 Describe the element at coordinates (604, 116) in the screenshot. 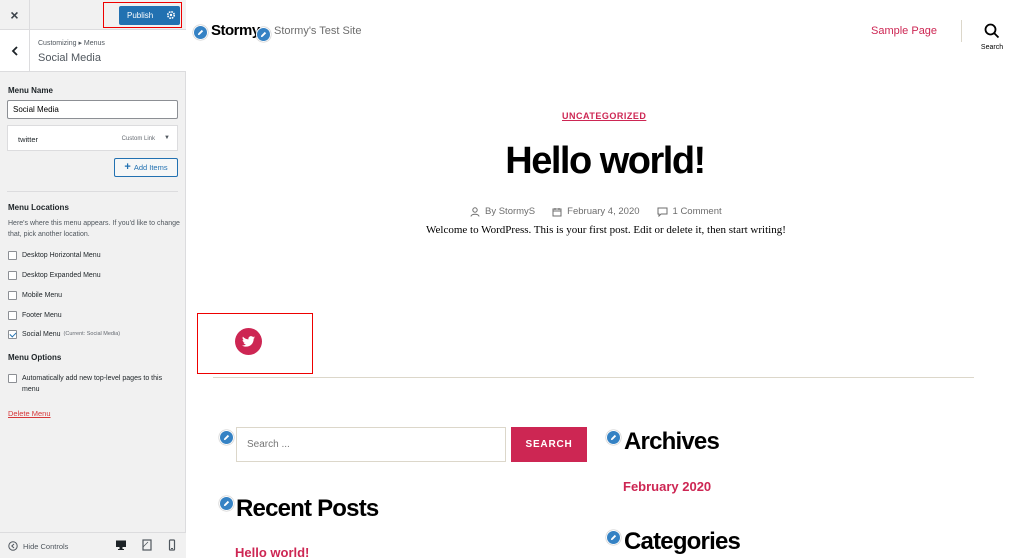

I see `post-category-link: UNCATEGORIZED` at that location.